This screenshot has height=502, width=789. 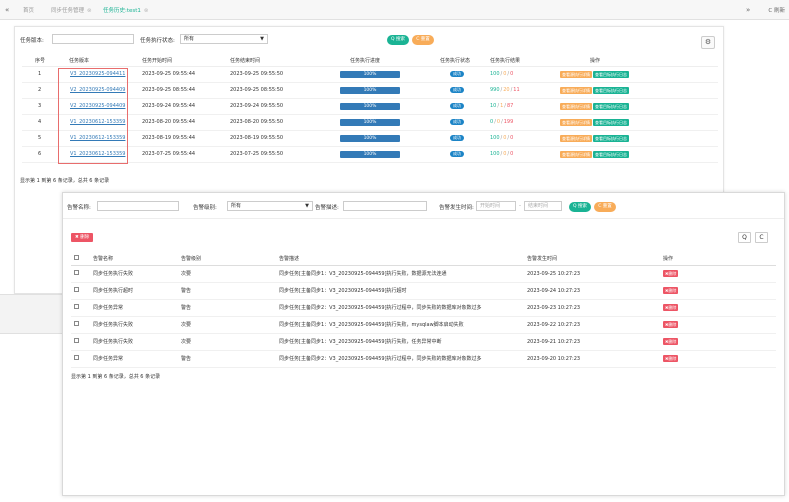 What do you see at coordinates (307, 206) in the screenshot?
I see `chevron-down-icon: ▼` at bounding box center [307, 206].